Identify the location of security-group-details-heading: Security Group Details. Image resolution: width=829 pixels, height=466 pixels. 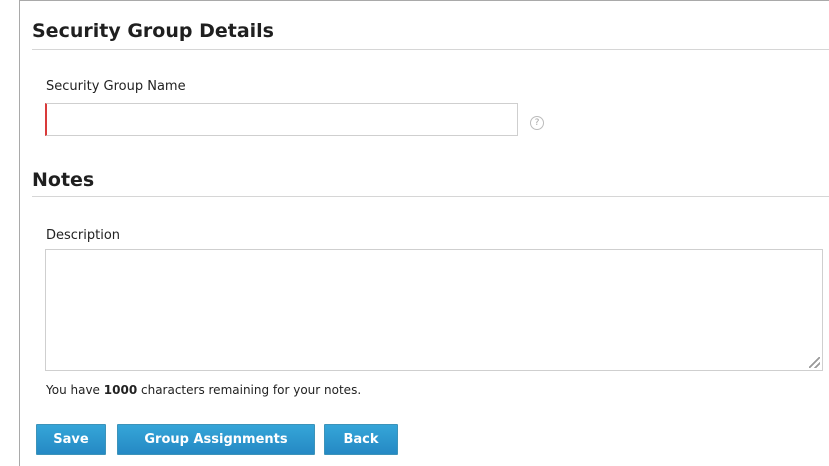
(430, 36).